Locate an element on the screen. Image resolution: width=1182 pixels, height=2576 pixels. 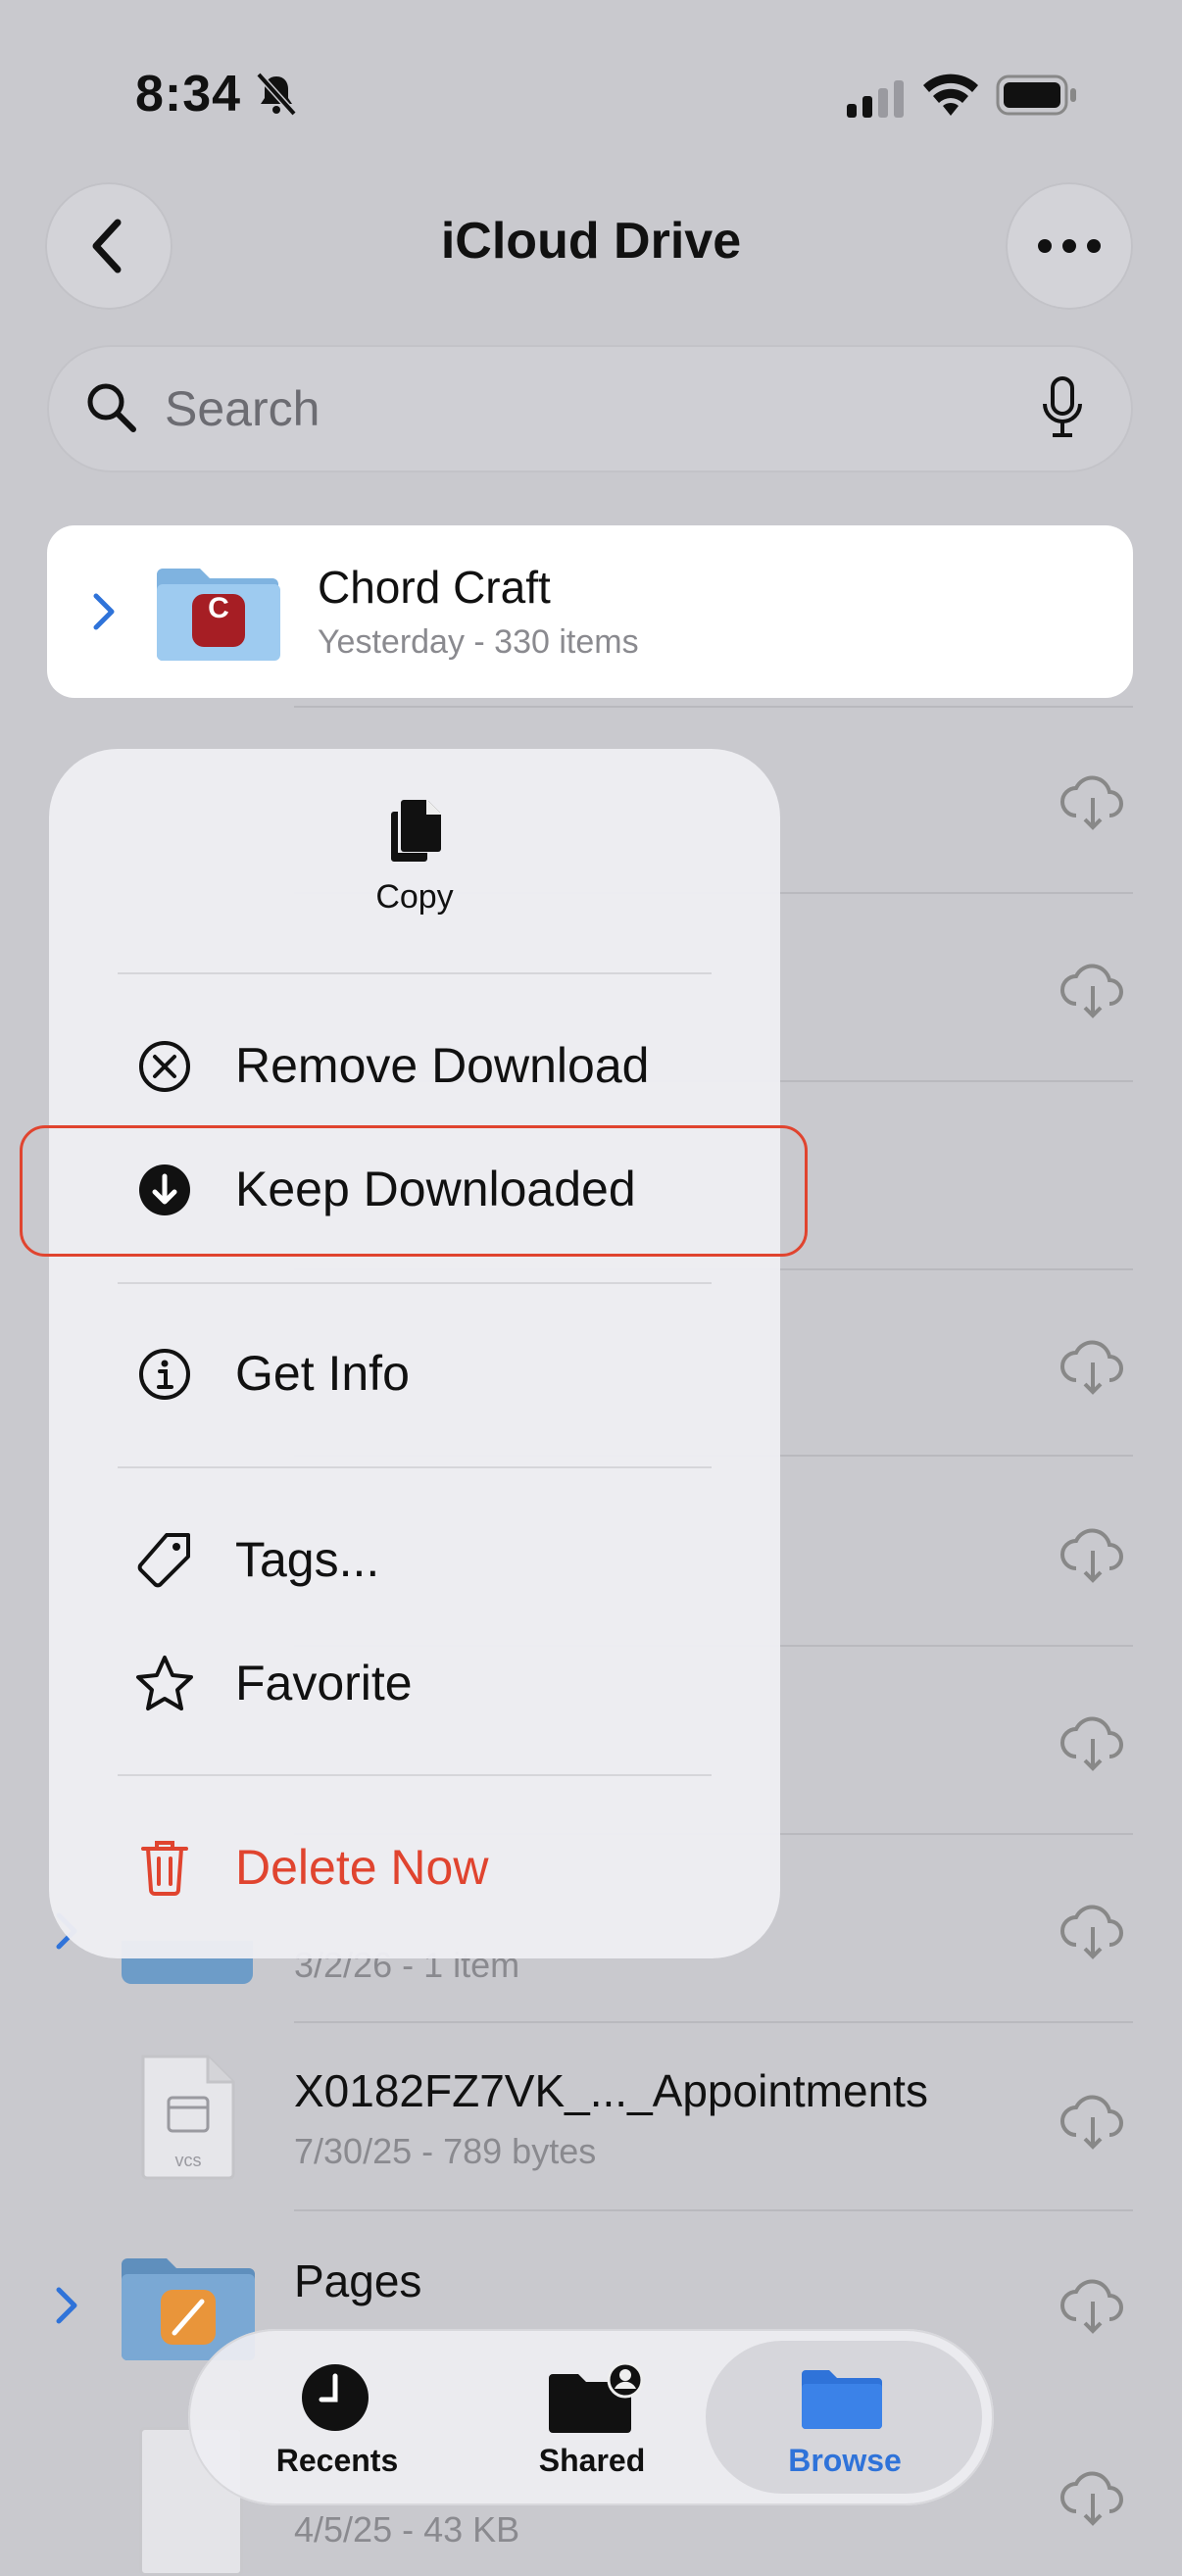
folder-detail: Yesterday - 330 items is located at coordinates (478, 642).